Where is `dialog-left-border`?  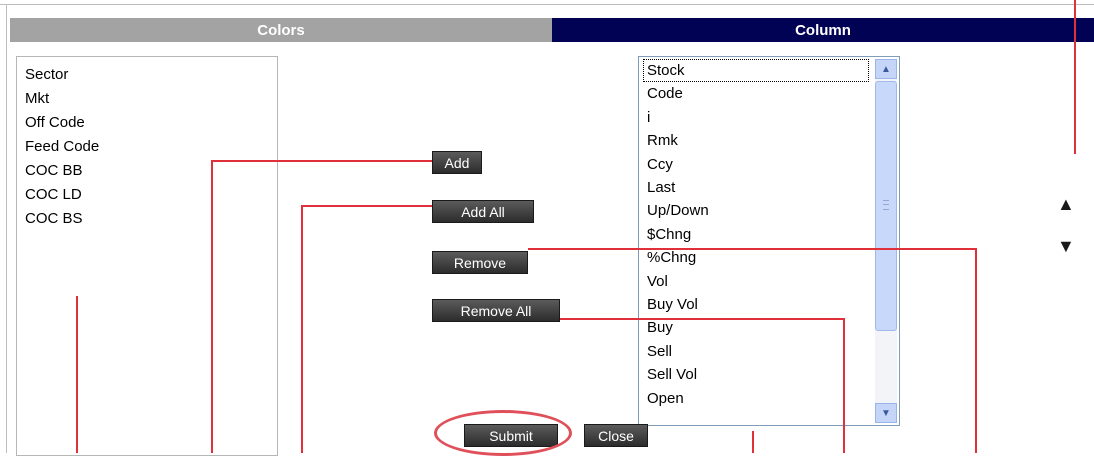
dialog-left-border is located at coordinates (6, 228).